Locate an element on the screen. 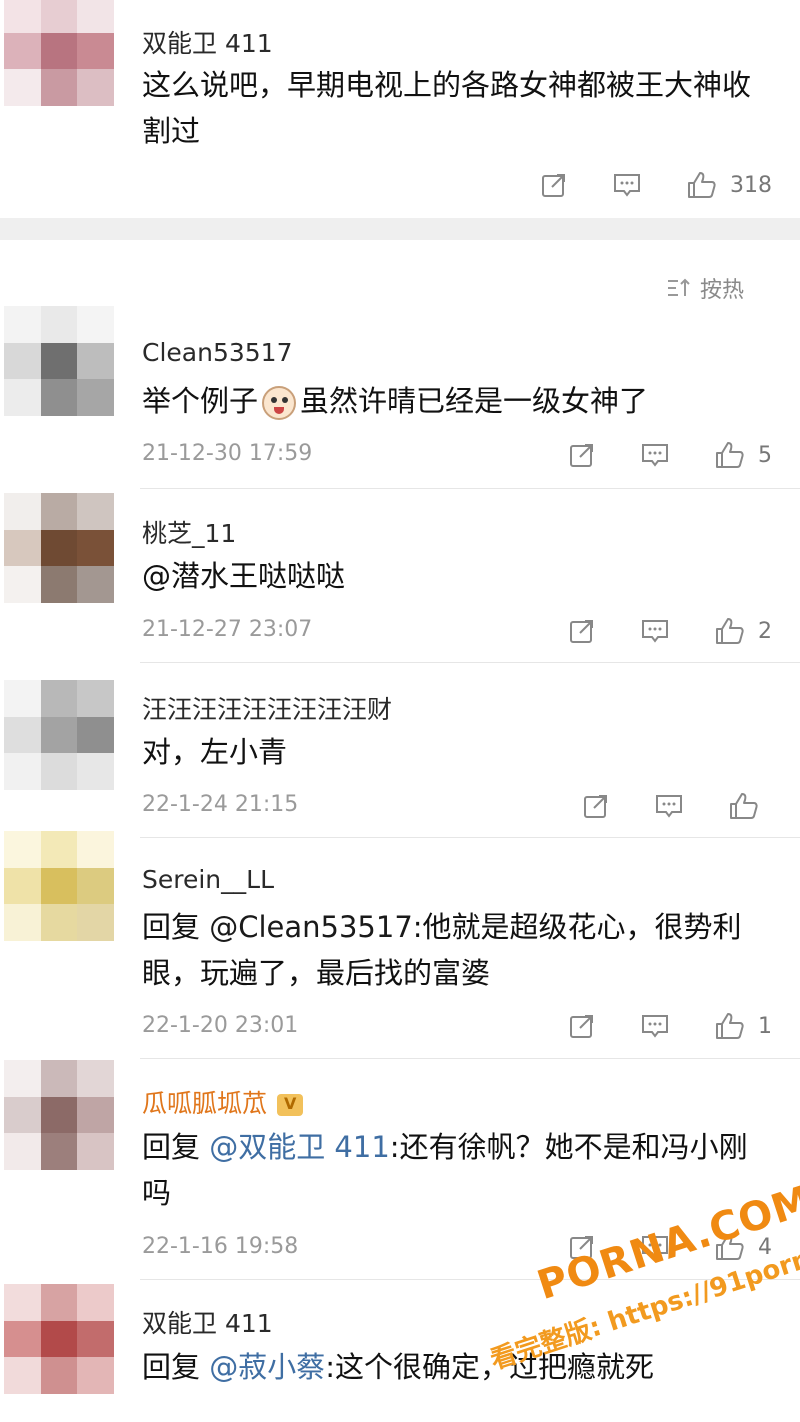 This screenshot has width=800, height=1422. commenter-name: Clean53517 is located at coordinates (217, 352).